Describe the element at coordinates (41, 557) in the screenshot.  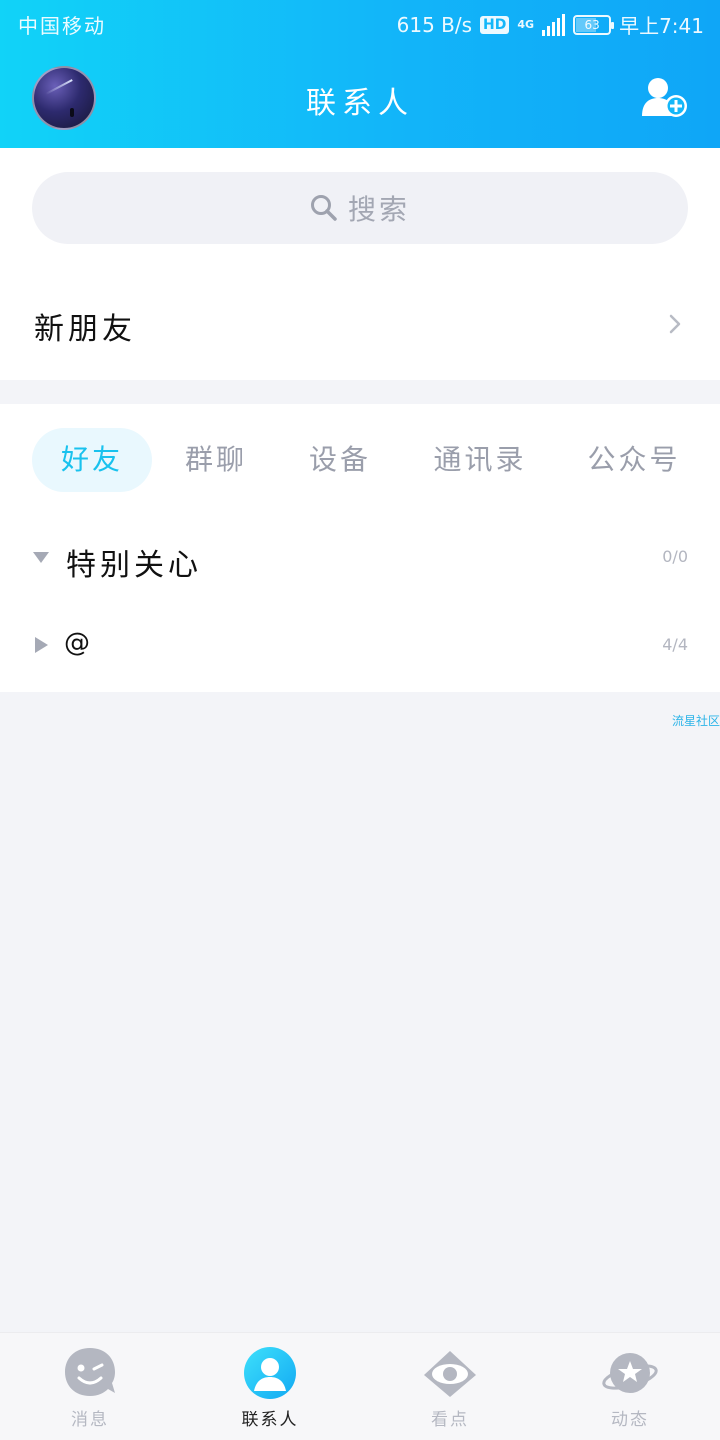
I see `caret-down-icon` at that location.